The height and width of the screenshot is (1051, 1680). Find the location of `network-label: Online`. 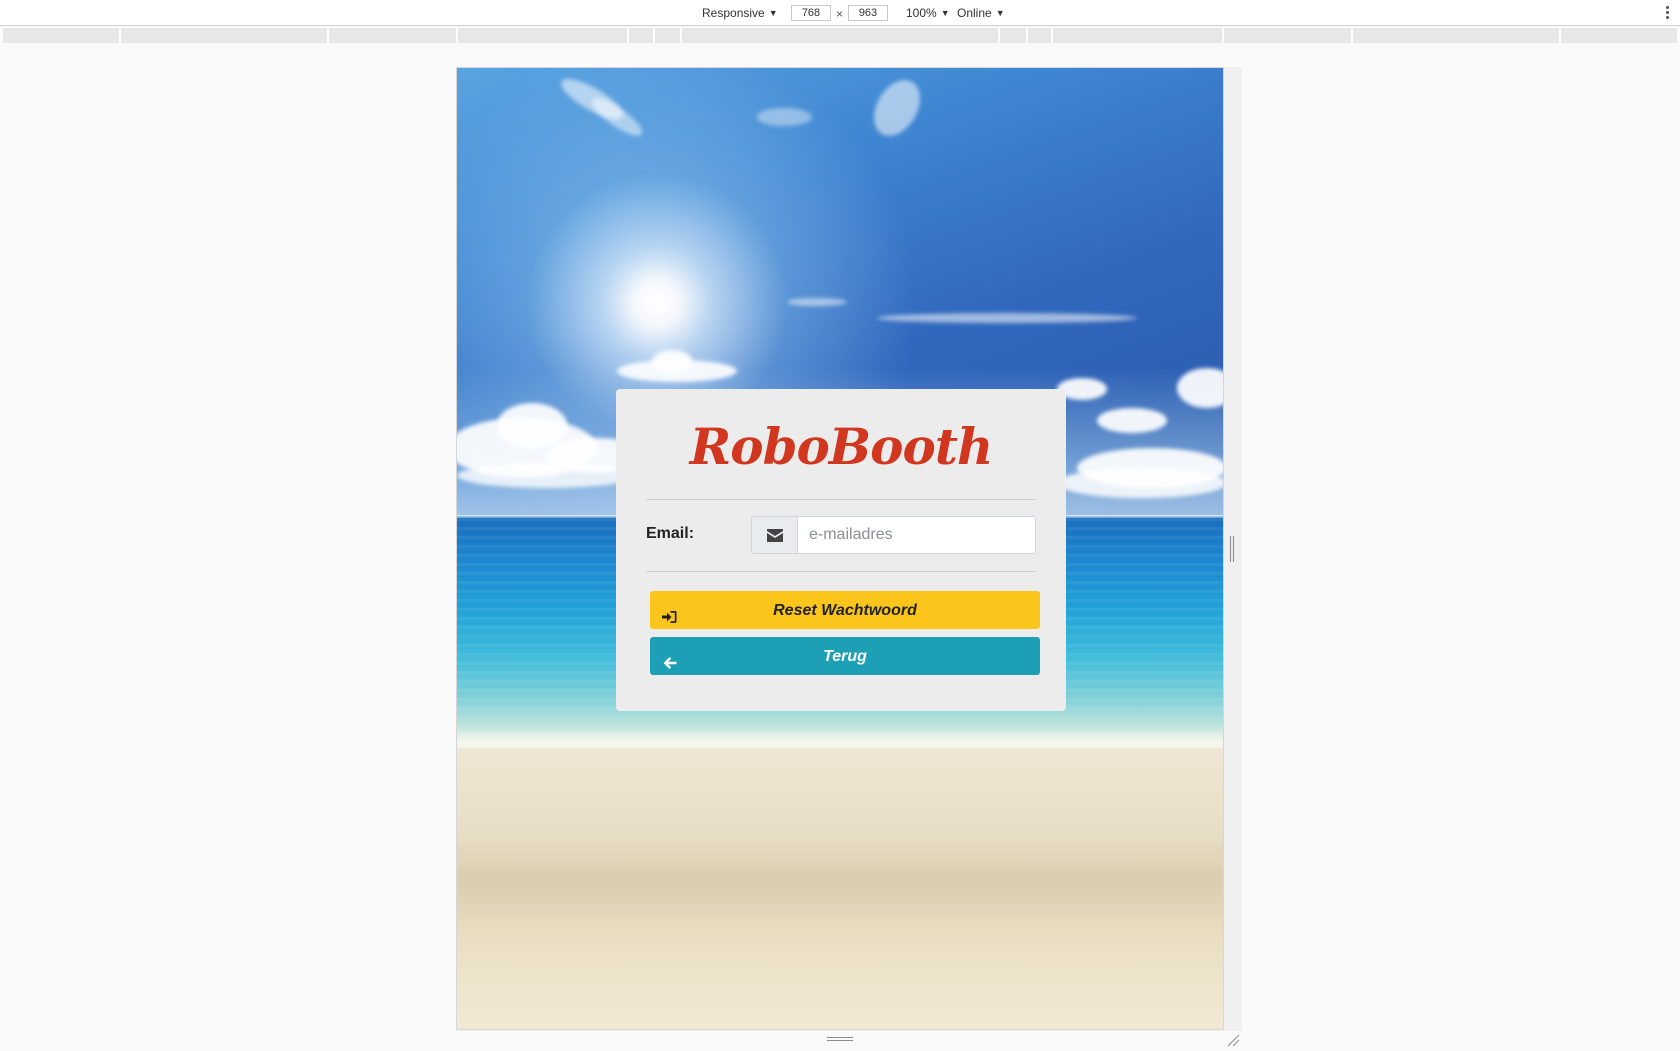

network-label: Online is located at coordinates (974, 13).